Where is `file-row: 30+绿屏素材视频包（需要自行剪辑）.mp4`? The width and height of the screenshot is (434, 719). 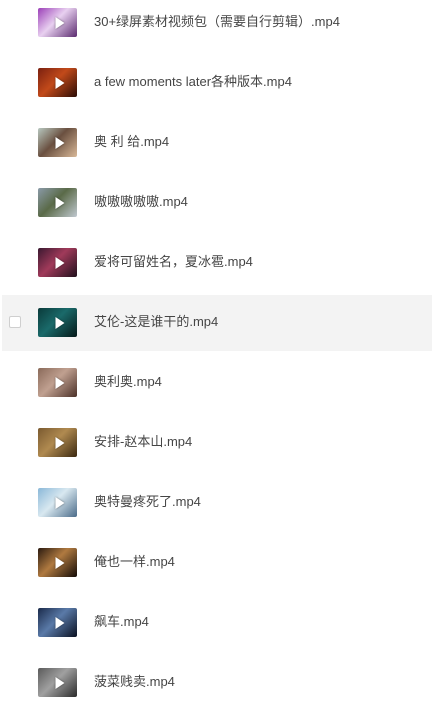
file-row: 30+绿屏素材视频包（需要自行剪辑）.mp4 is located at coordinates (217, 25).